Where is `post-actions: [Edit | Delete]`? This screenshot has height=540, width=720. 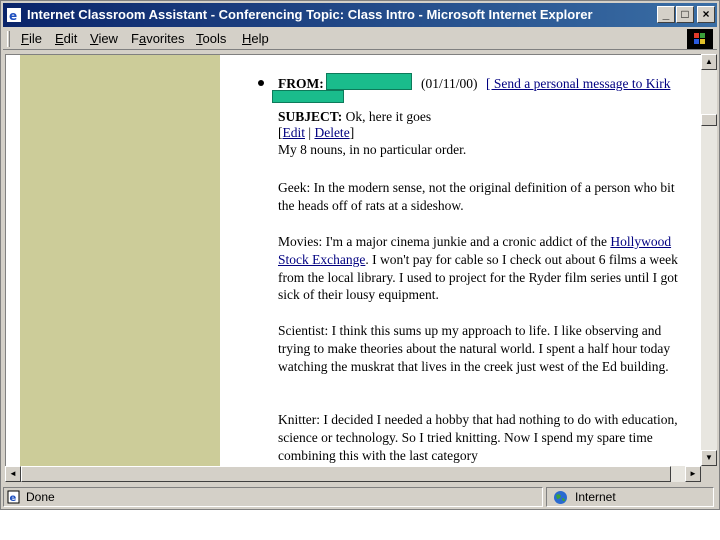 post-actions: [Edit | Delete] is located at coordinates (316, 132).